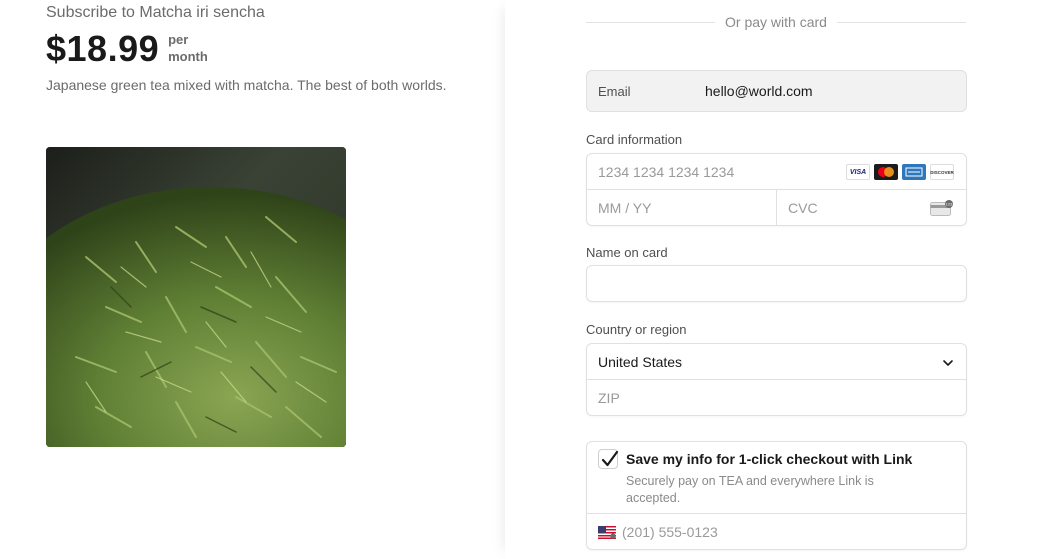  I want to click on billing-period: per month, so click(188, 48).